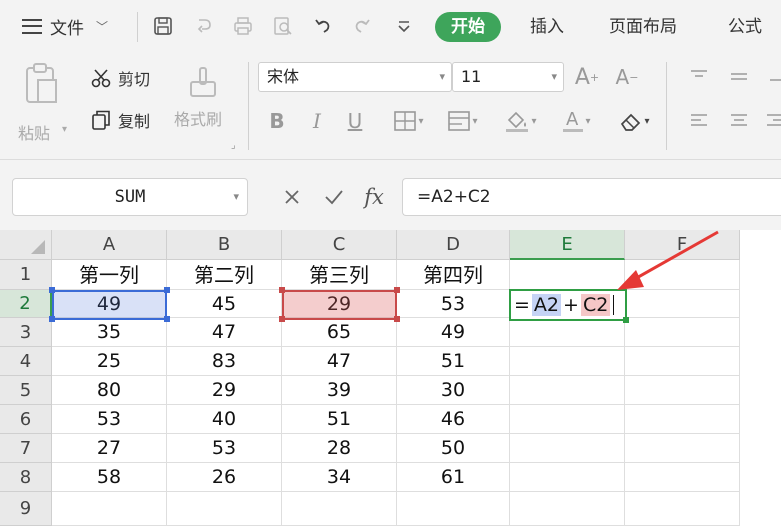 This screenshot has height=526, width=781. Describe the element at coordinates (224, 419) in the screenshot. I see `cell-b6: 40` at that location.